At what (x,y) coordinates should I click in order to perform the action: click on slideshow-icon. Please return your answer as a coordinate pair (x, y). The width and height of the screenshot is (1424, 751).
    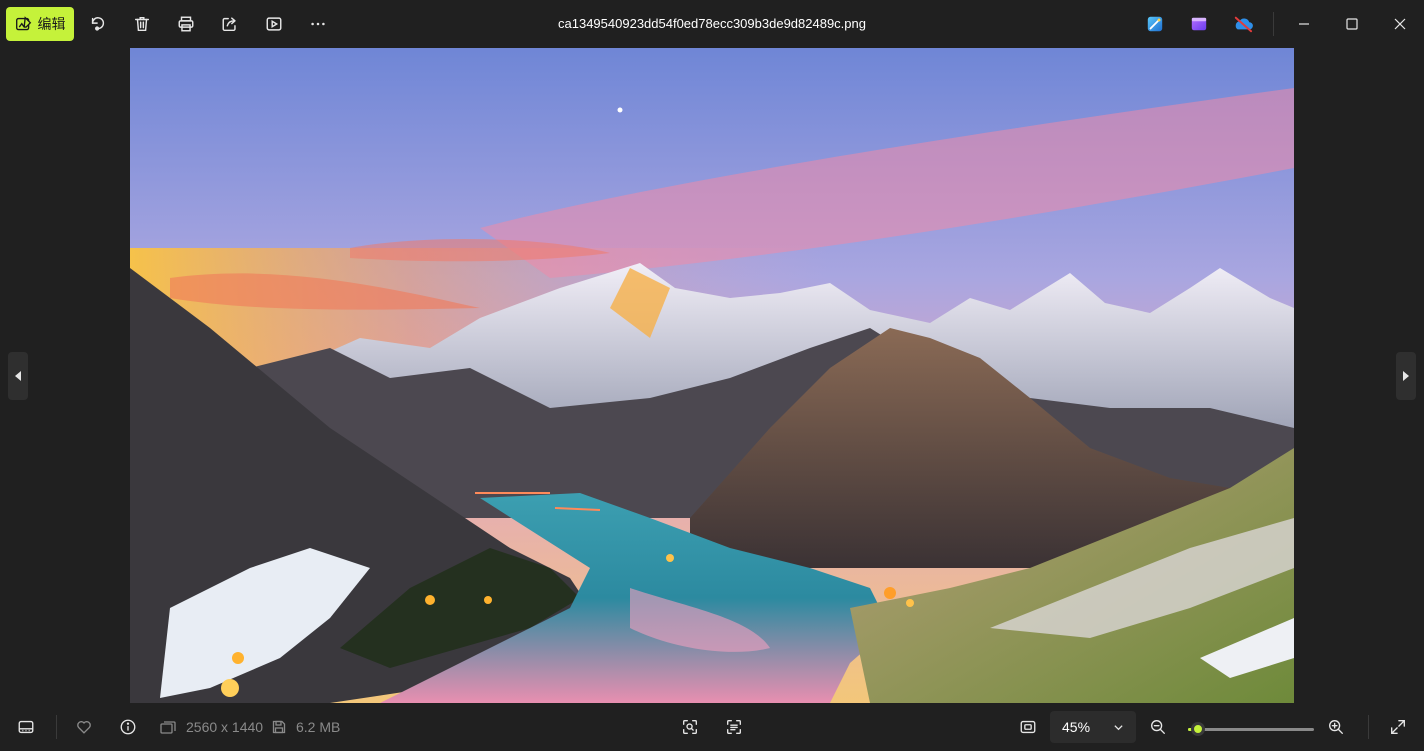
    Looking at the image, I should click on (274, 24).